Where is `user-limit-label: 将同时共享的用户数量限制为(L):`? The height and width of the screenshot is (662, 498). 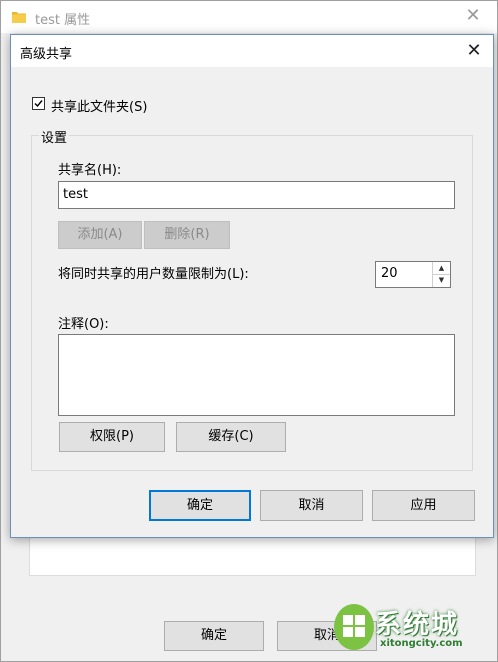 user-limit-label: 将同时共享的用户数量限制为(L): is located at coordinates (153, 274).